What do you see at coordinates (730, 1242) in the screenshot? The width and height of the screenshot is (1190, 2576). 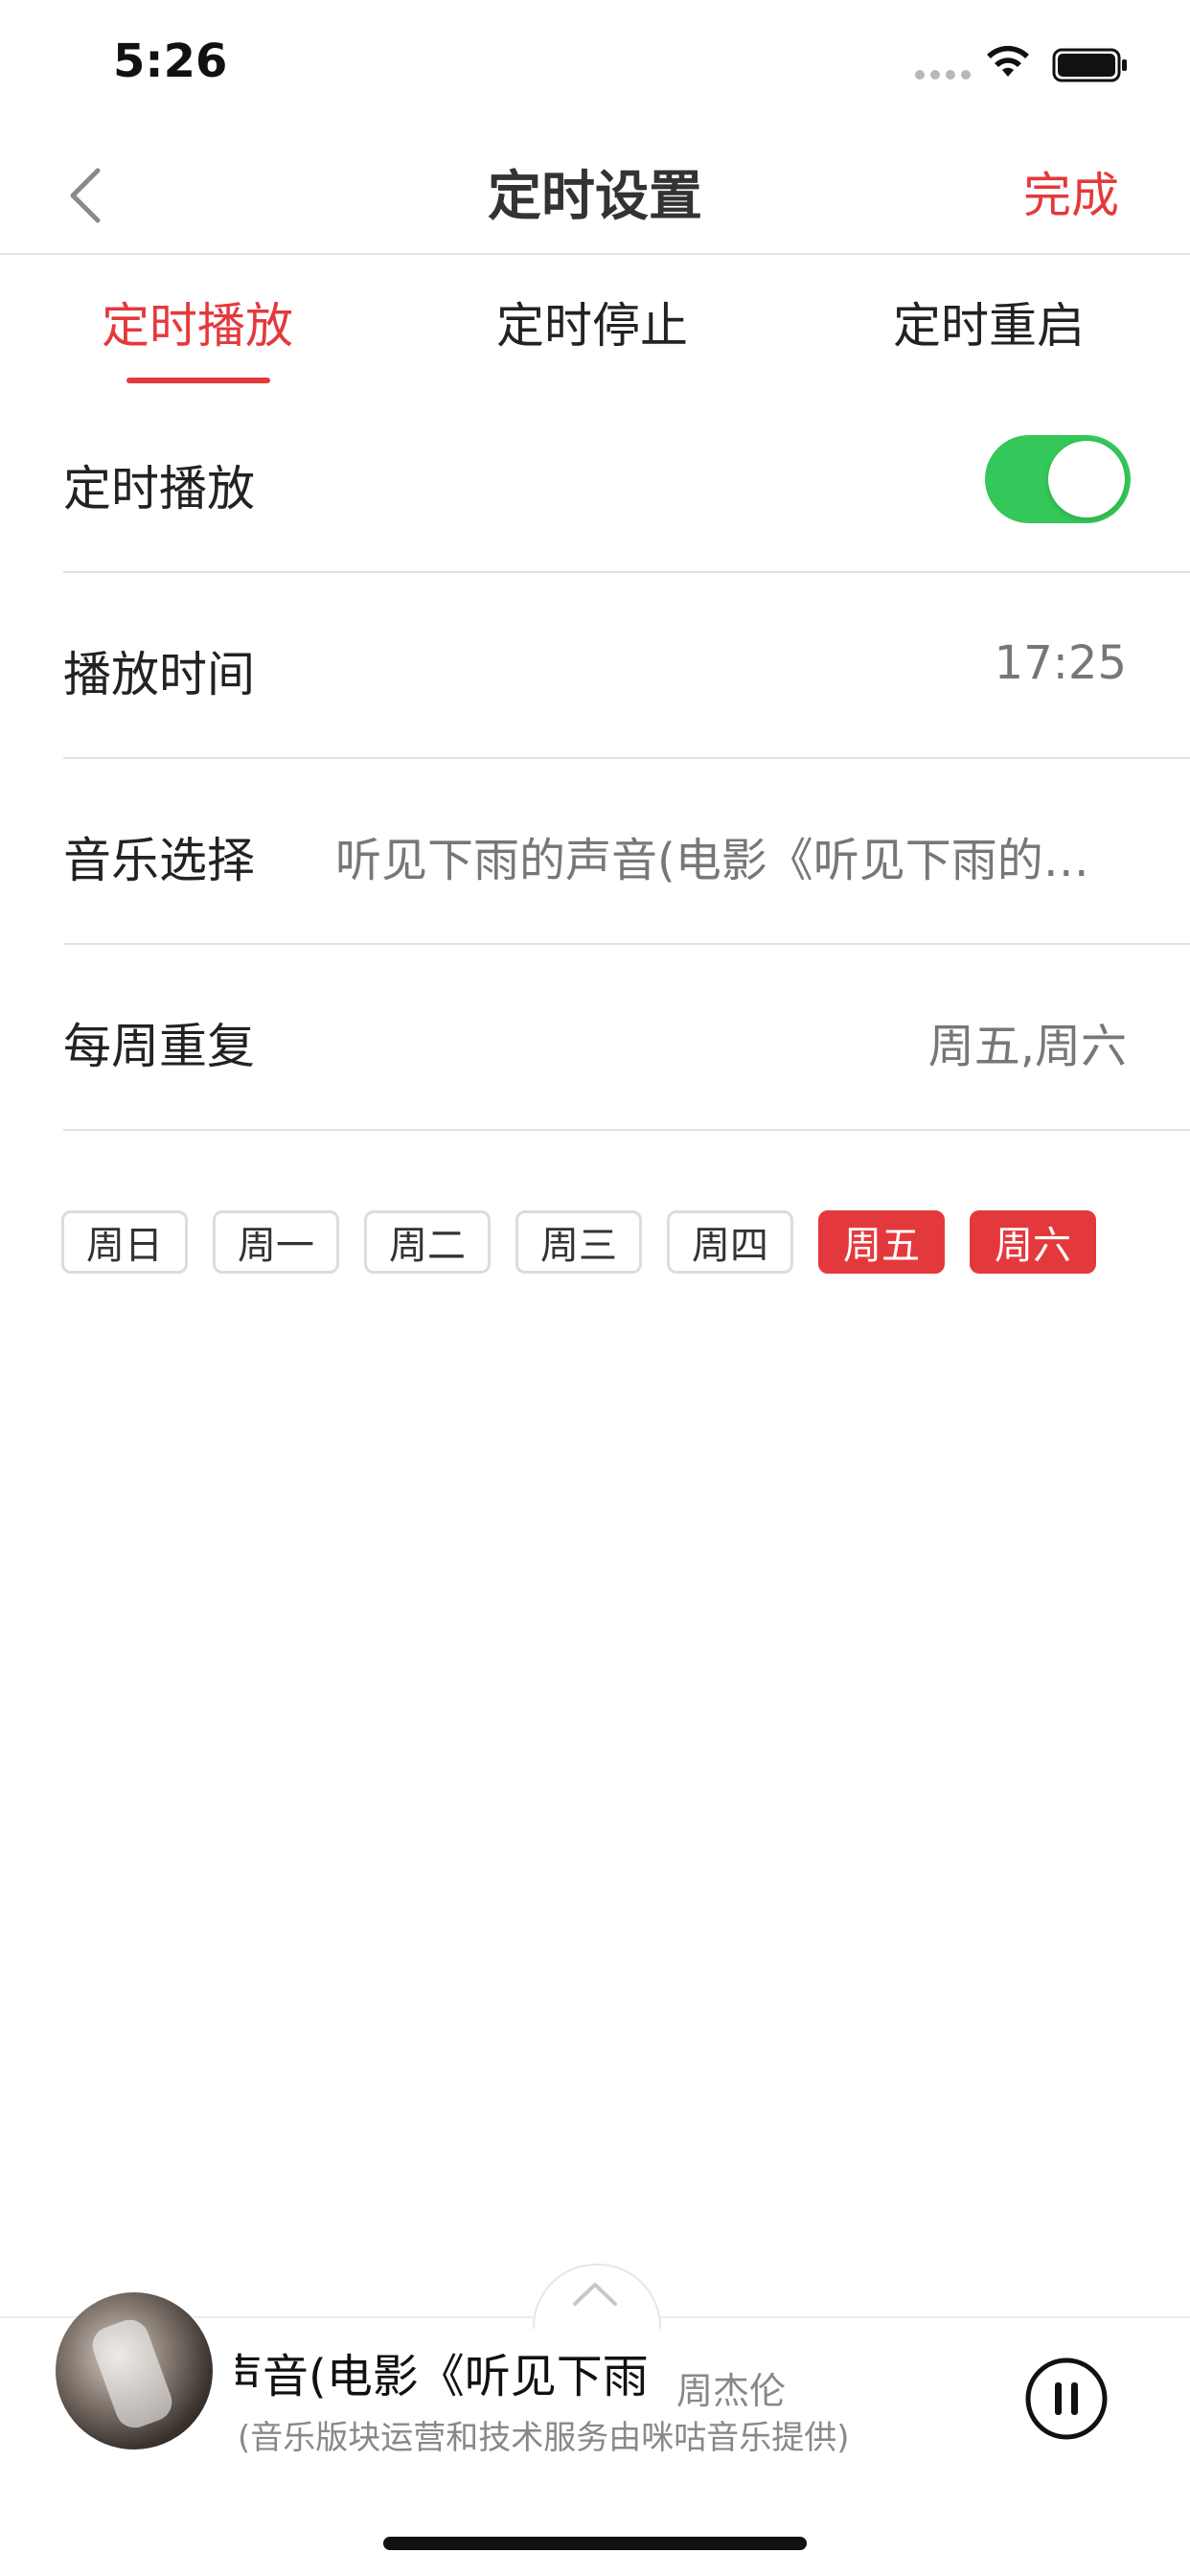 I see `weekday-chip-thursday: 周四` at bounding box center [730, 1242].